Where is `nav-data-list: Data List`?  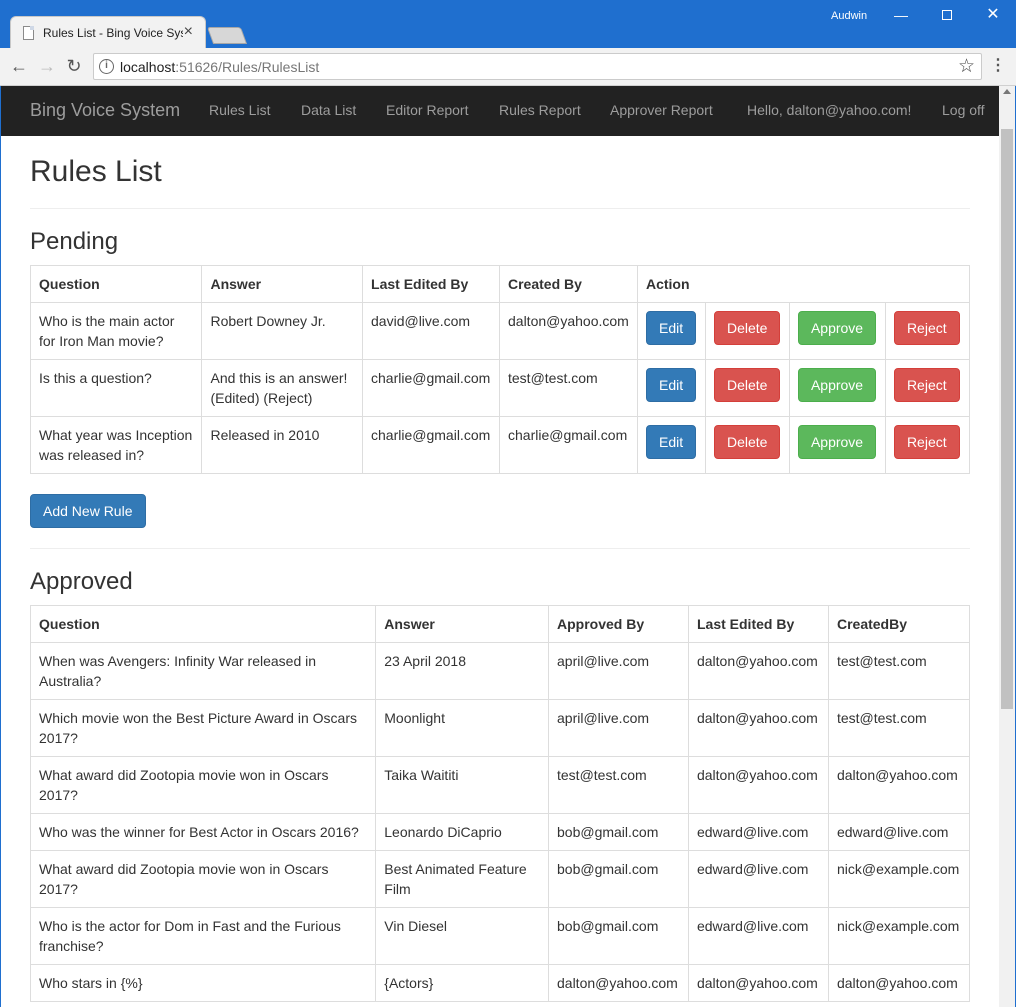
nav-data-list: Data List is located at coordinates (328, 110).